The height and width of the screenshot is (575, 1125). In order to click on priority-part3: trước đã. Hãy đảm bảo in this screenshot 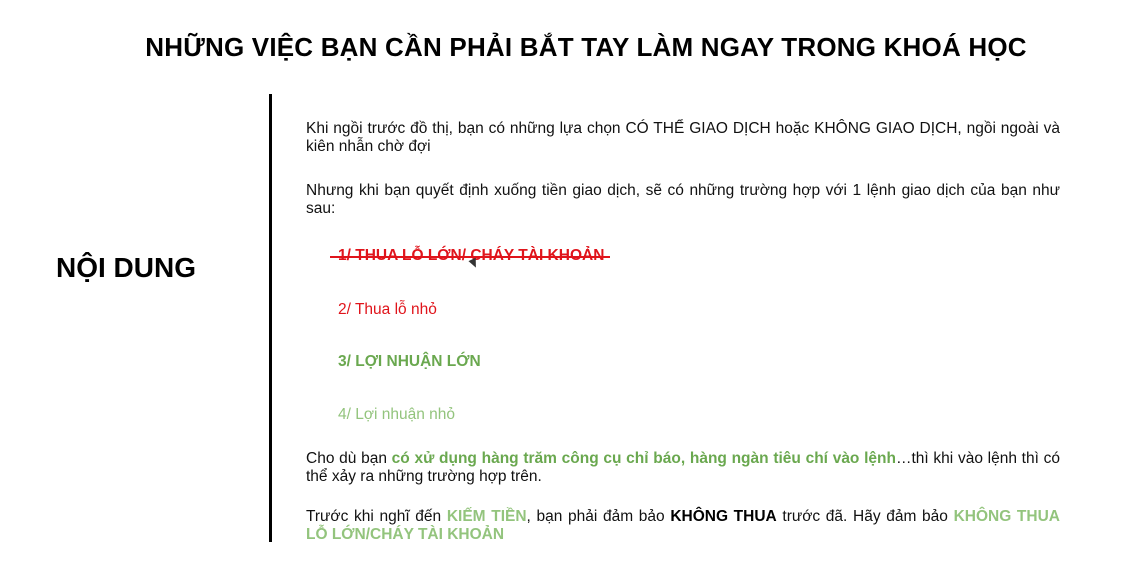, I will do `click(865, 516)`.